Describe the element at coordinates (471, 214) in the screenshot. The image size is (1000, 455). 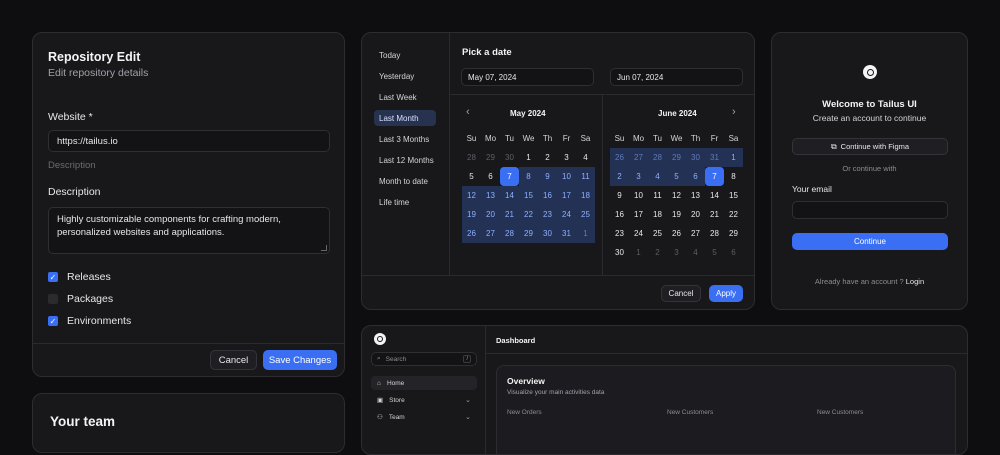
I see `day-cell: 19` at that location.